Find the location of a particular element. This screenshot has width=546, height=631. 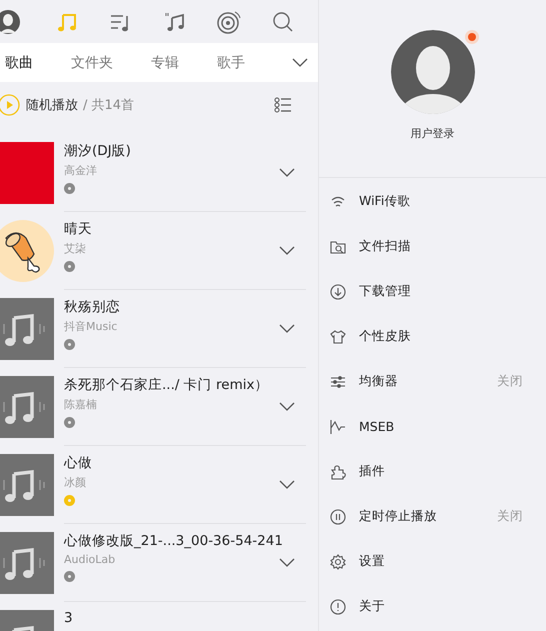

artist-name: 艾柒 is located at coordinates (75, 248).